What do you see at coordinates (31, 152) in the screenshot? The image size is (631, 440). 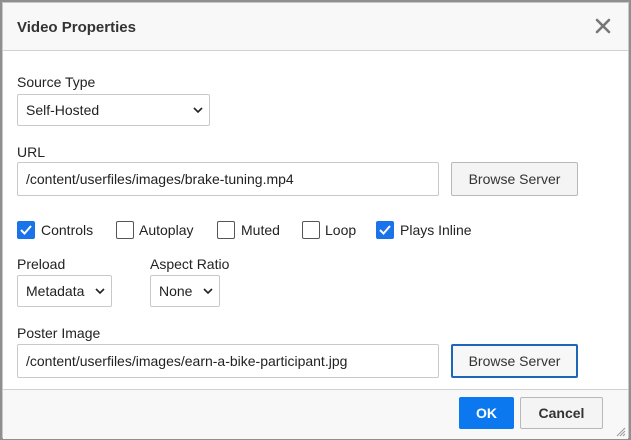 I see `url-label: URL` at bounding box center [31, 152].